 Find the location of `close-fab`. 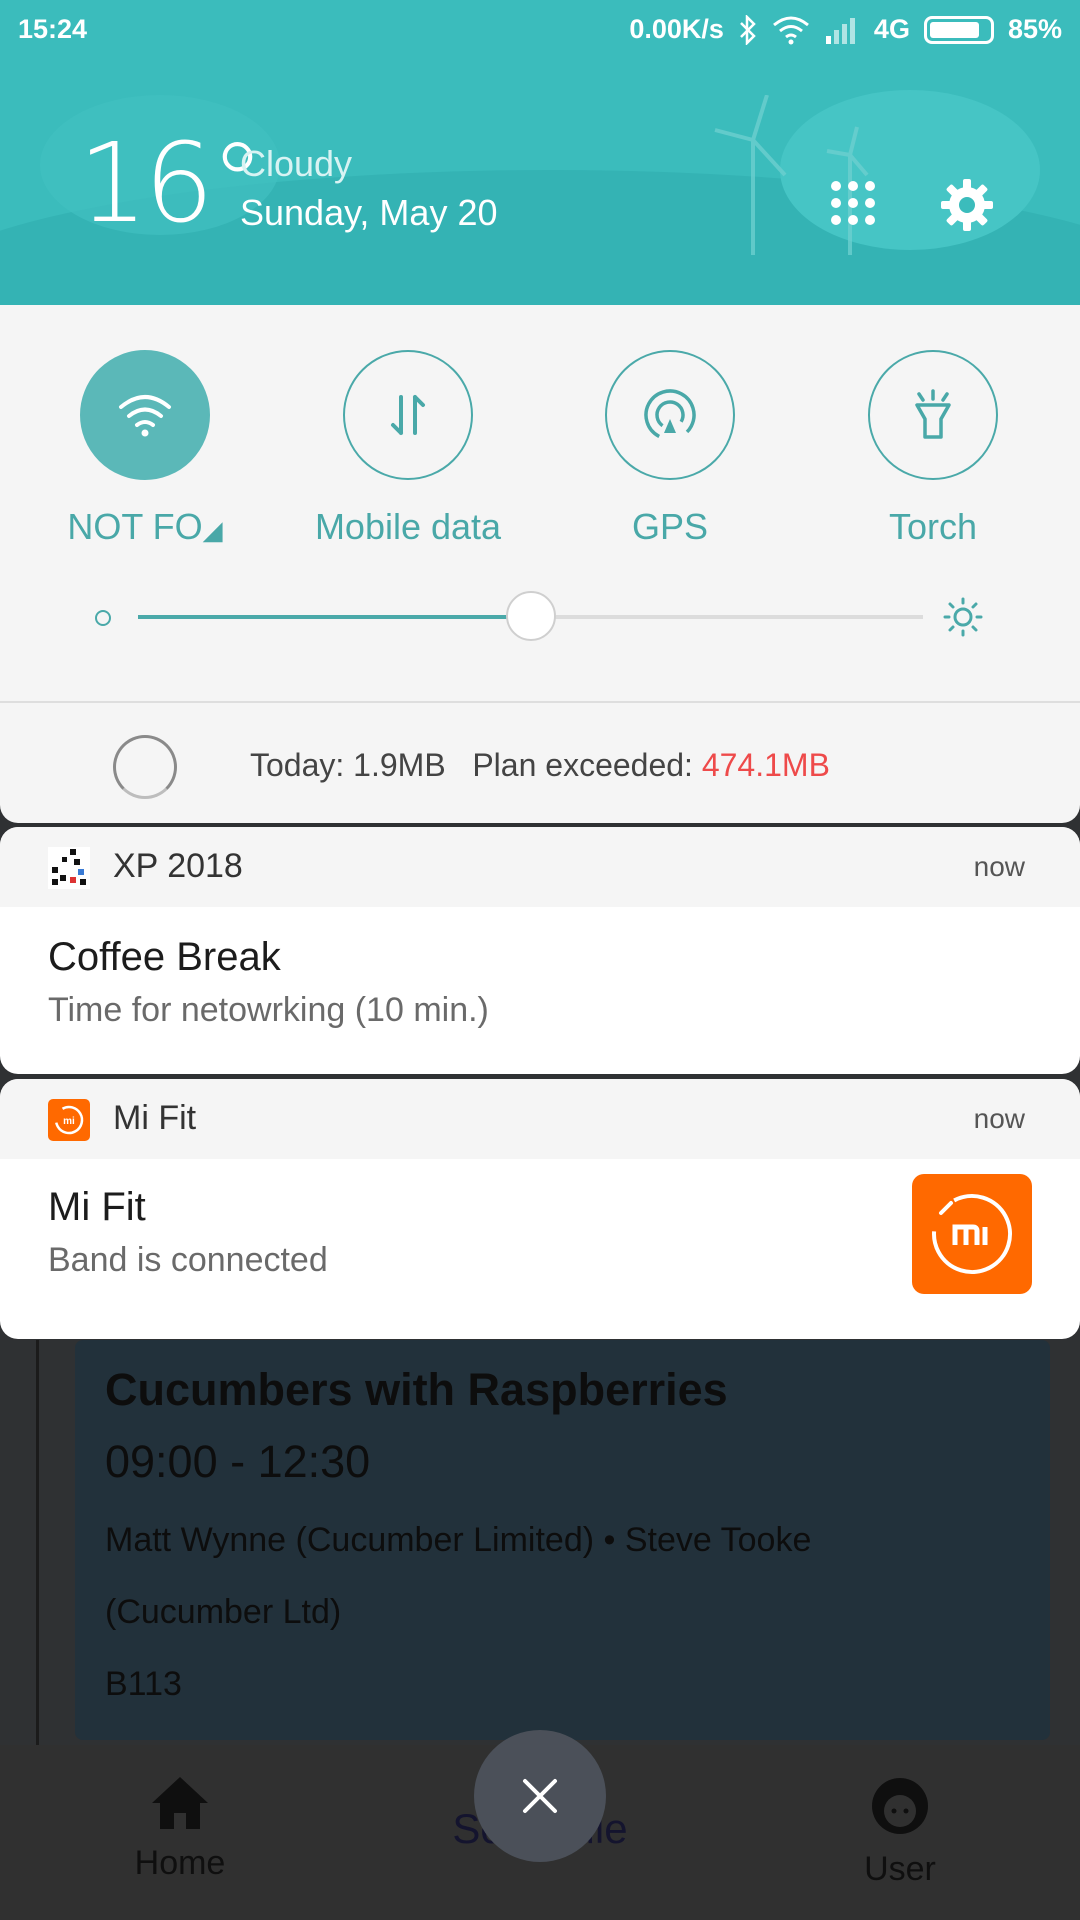

close-fab is located at coordinates (540, 1796).